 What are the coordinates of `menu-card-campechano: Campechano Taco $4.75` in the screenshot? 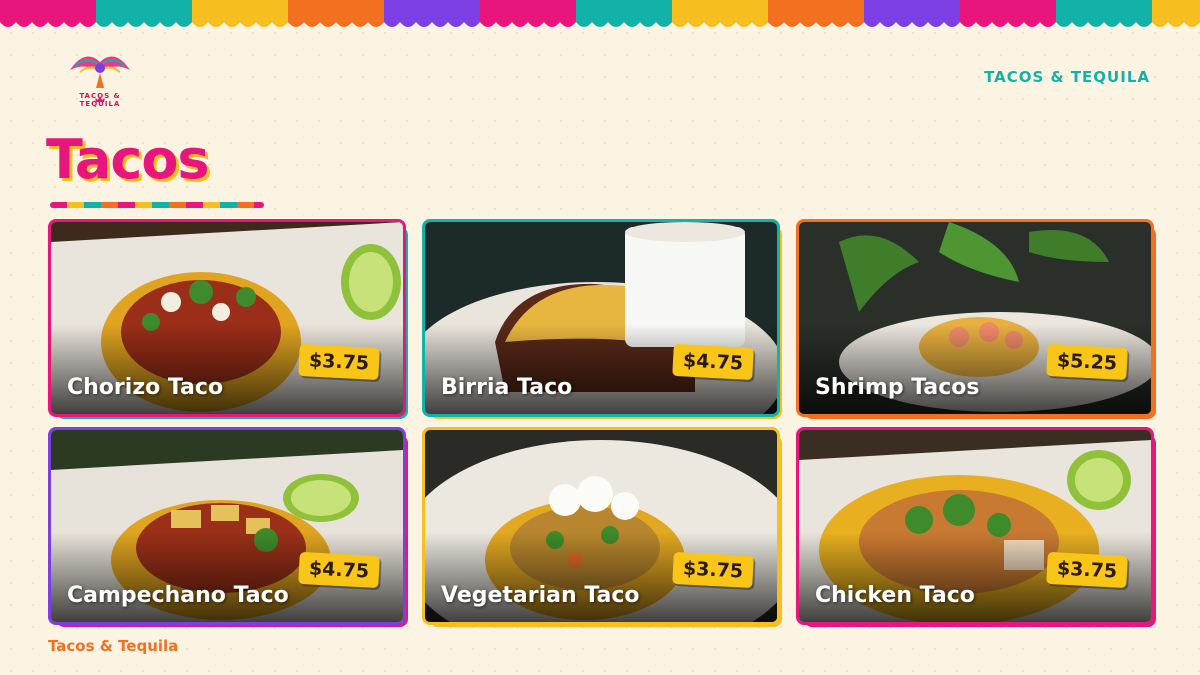 It's located at (228, 527).